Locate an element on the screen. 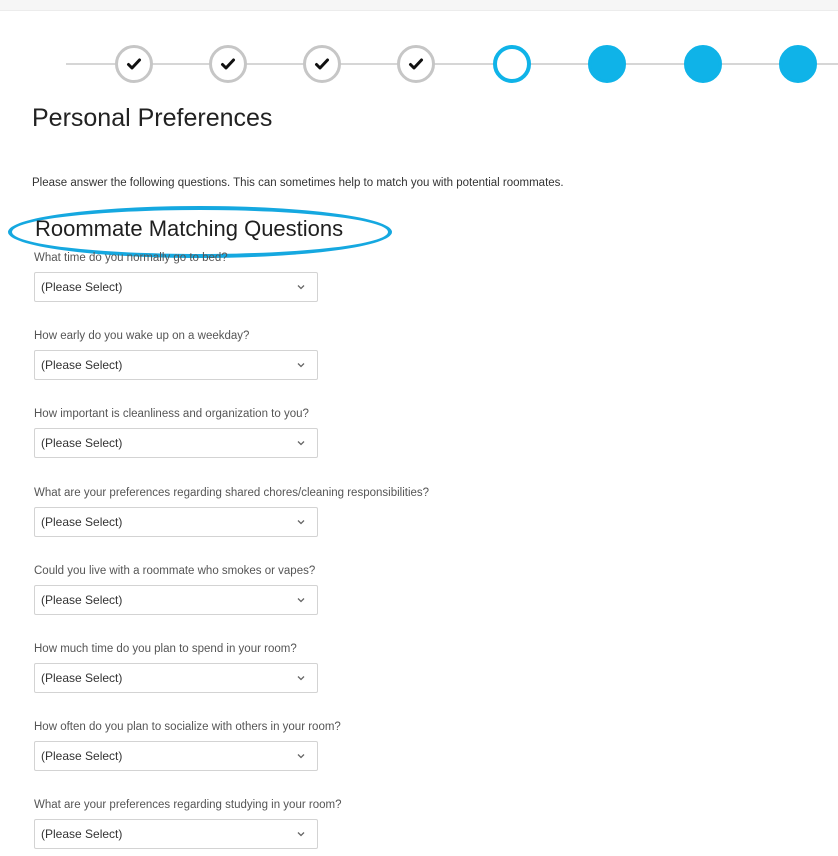  wake-up-select: (Please Select) is located at coordinates (176, 365).